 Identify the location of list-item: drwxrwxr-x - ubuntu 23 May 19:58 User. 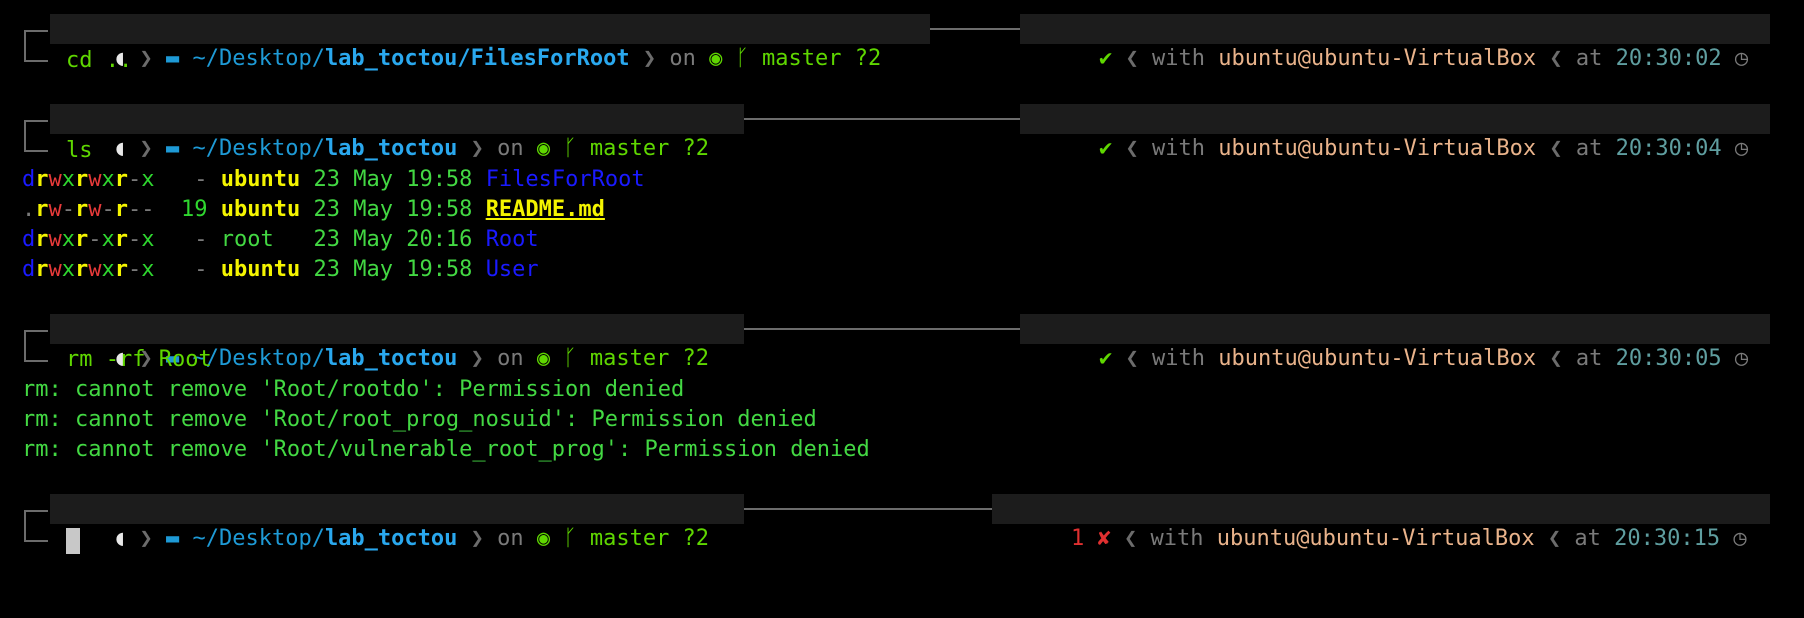
(280, 269).